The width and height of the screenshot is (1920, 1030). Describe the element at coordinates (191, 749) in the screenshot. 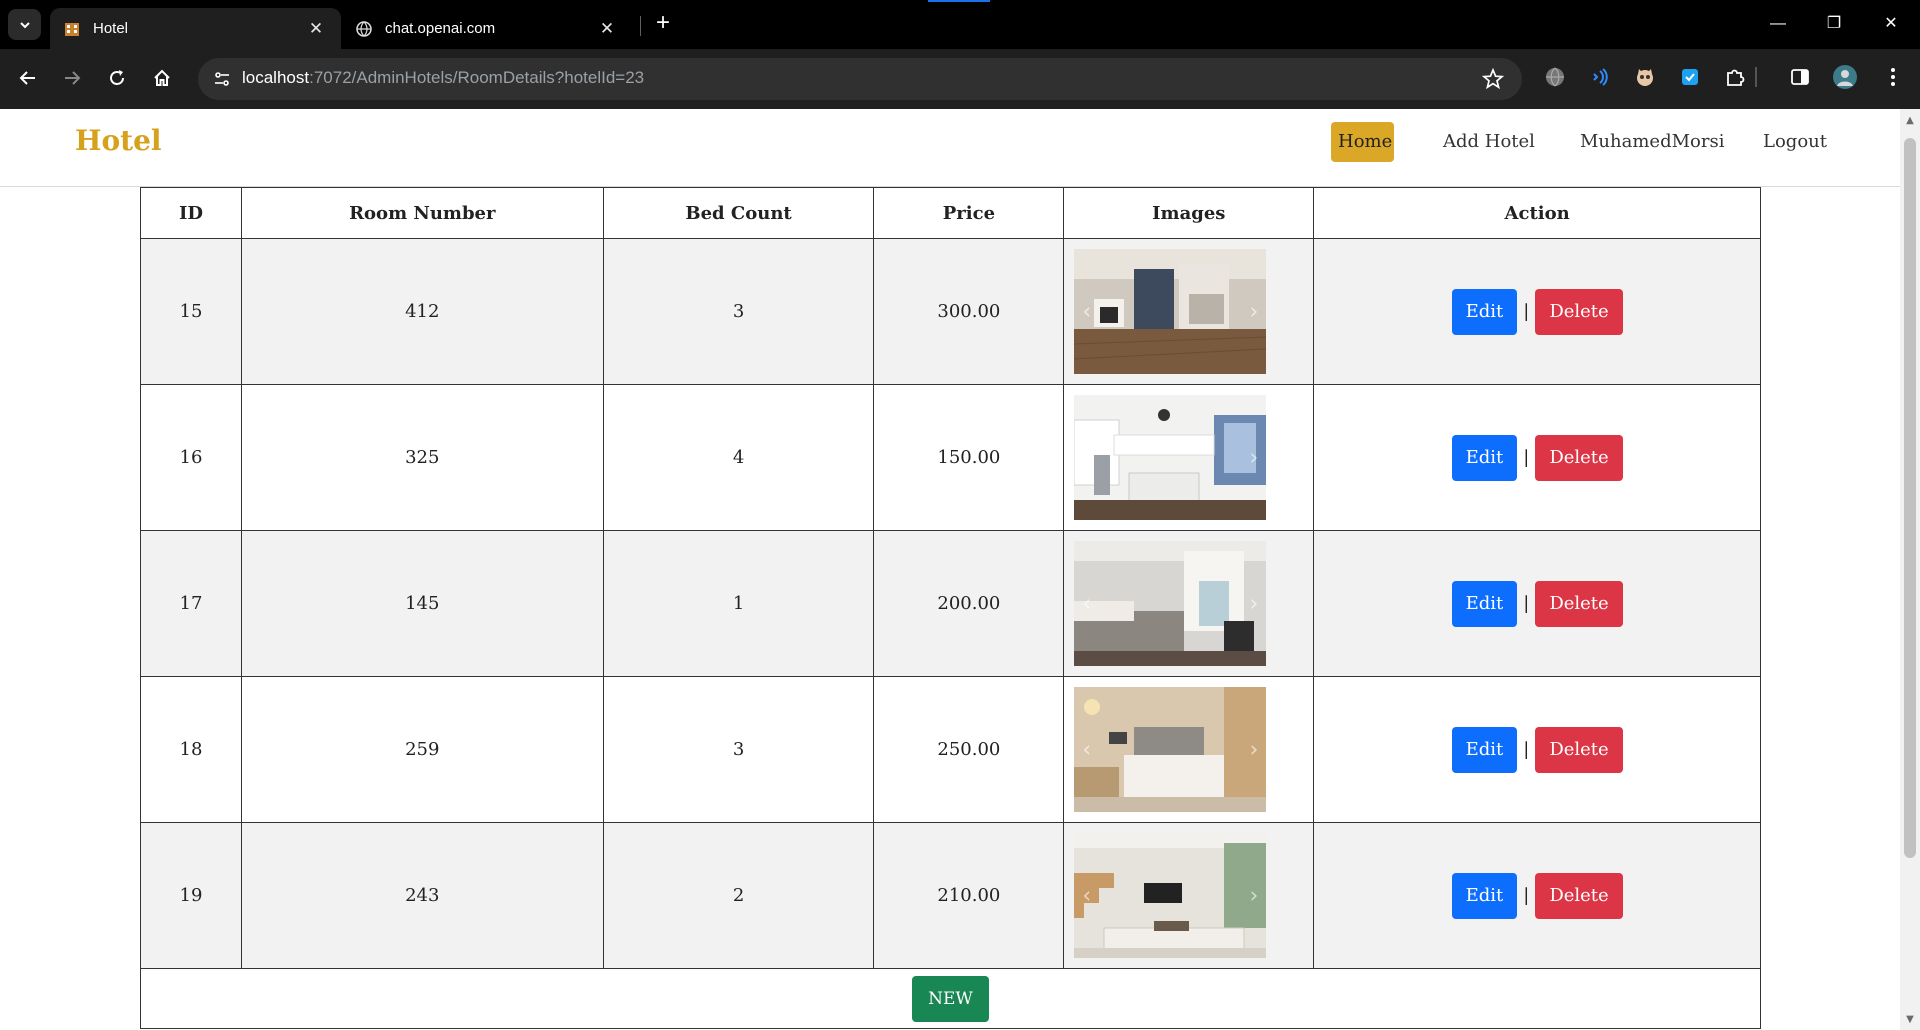

I see `cell-id: 18` at that location.